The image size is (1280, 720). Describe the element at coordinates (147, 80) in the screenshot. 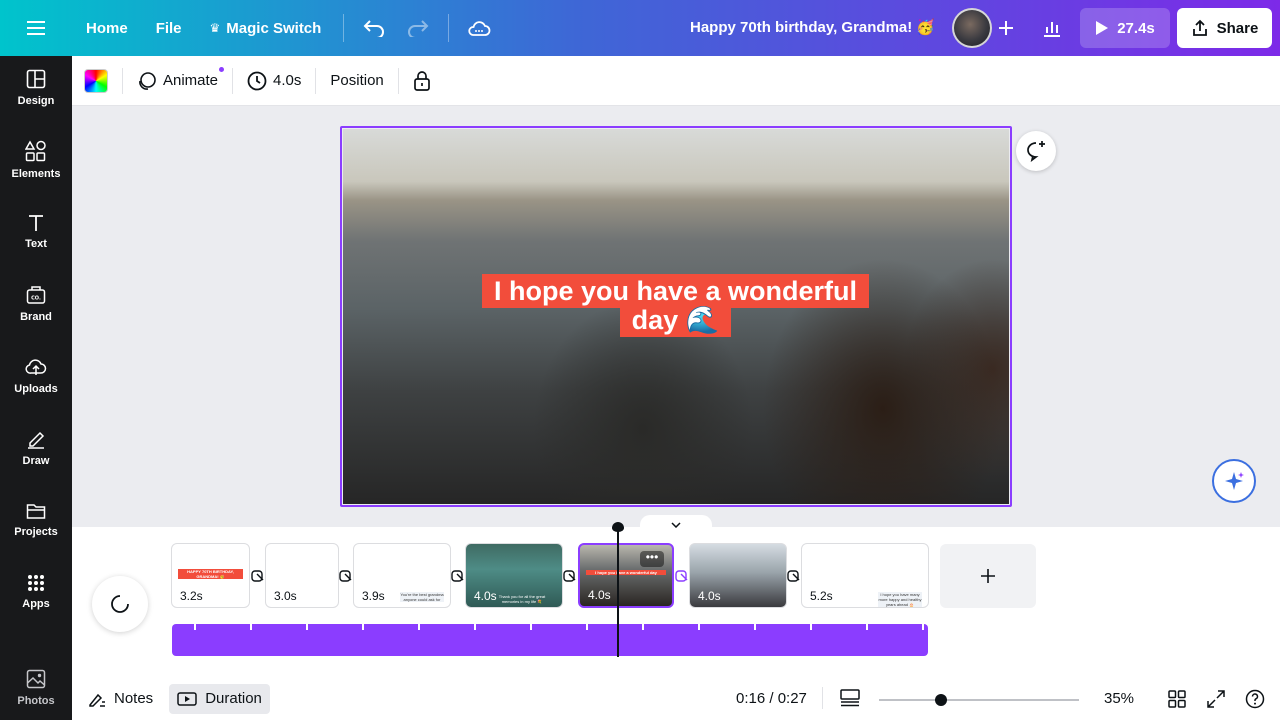

I see `animate-icon` at that location.